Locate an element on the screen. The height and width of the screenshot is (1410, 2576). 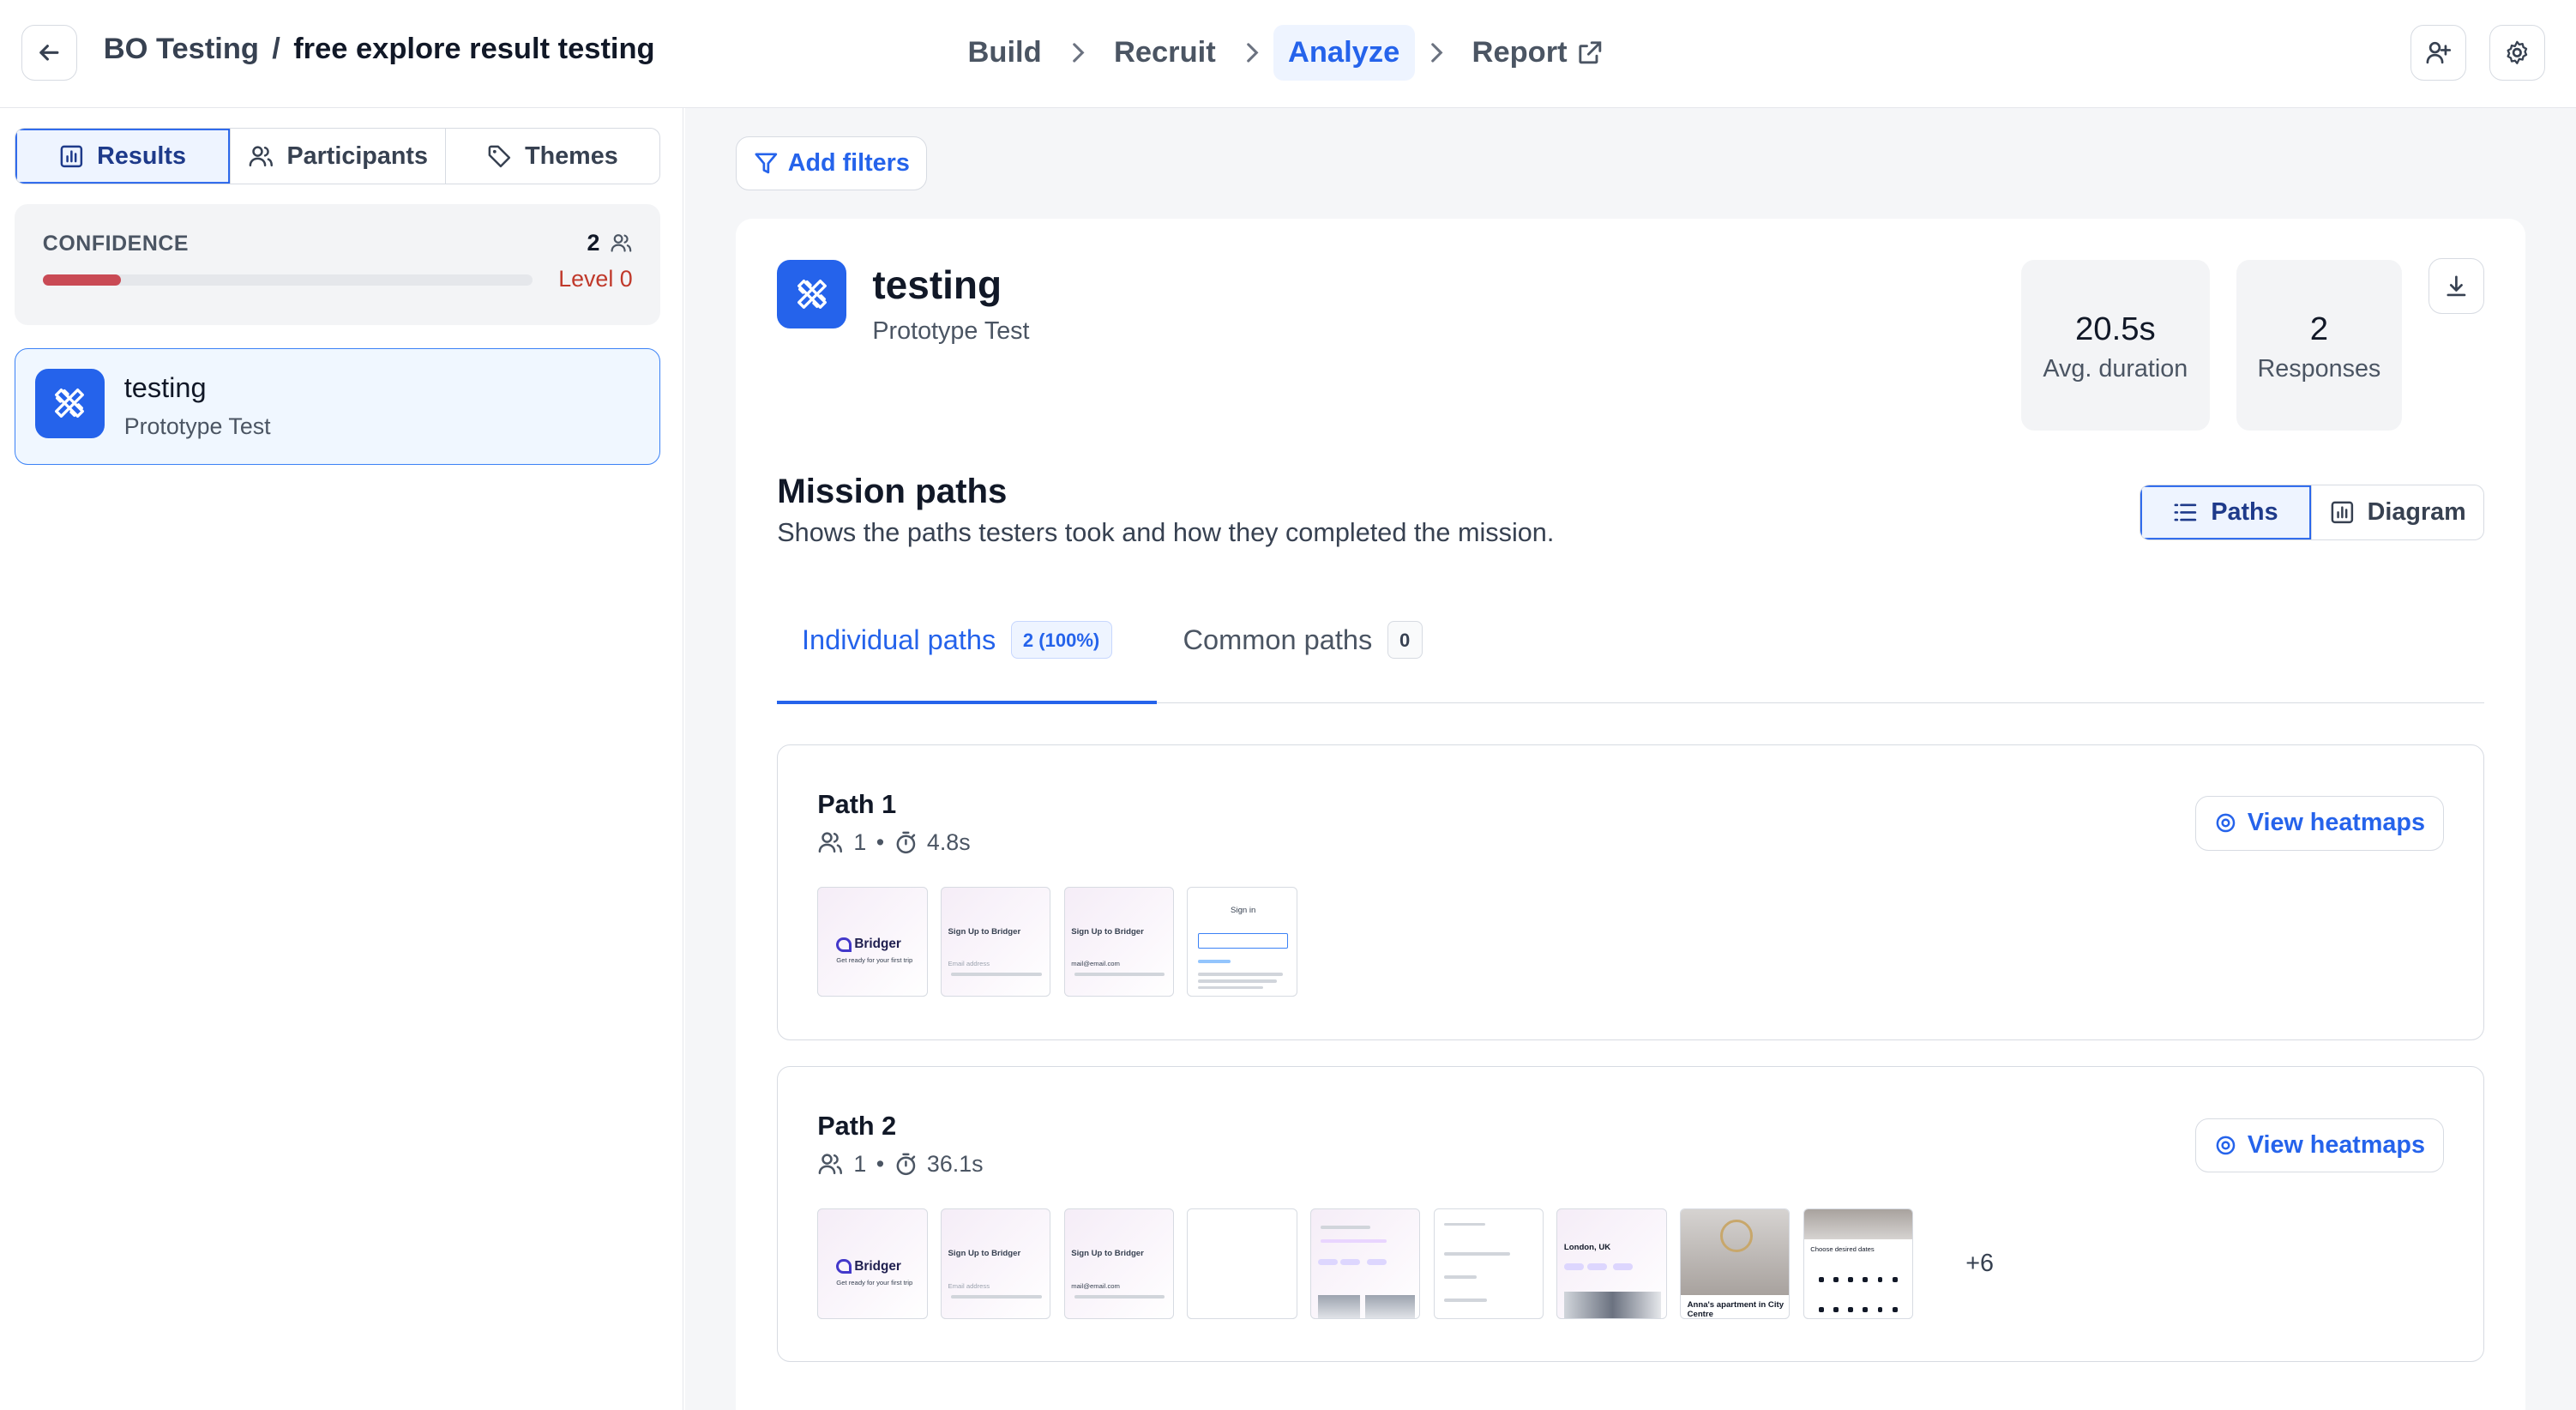
download-button is located at coordinates (2456, 285).